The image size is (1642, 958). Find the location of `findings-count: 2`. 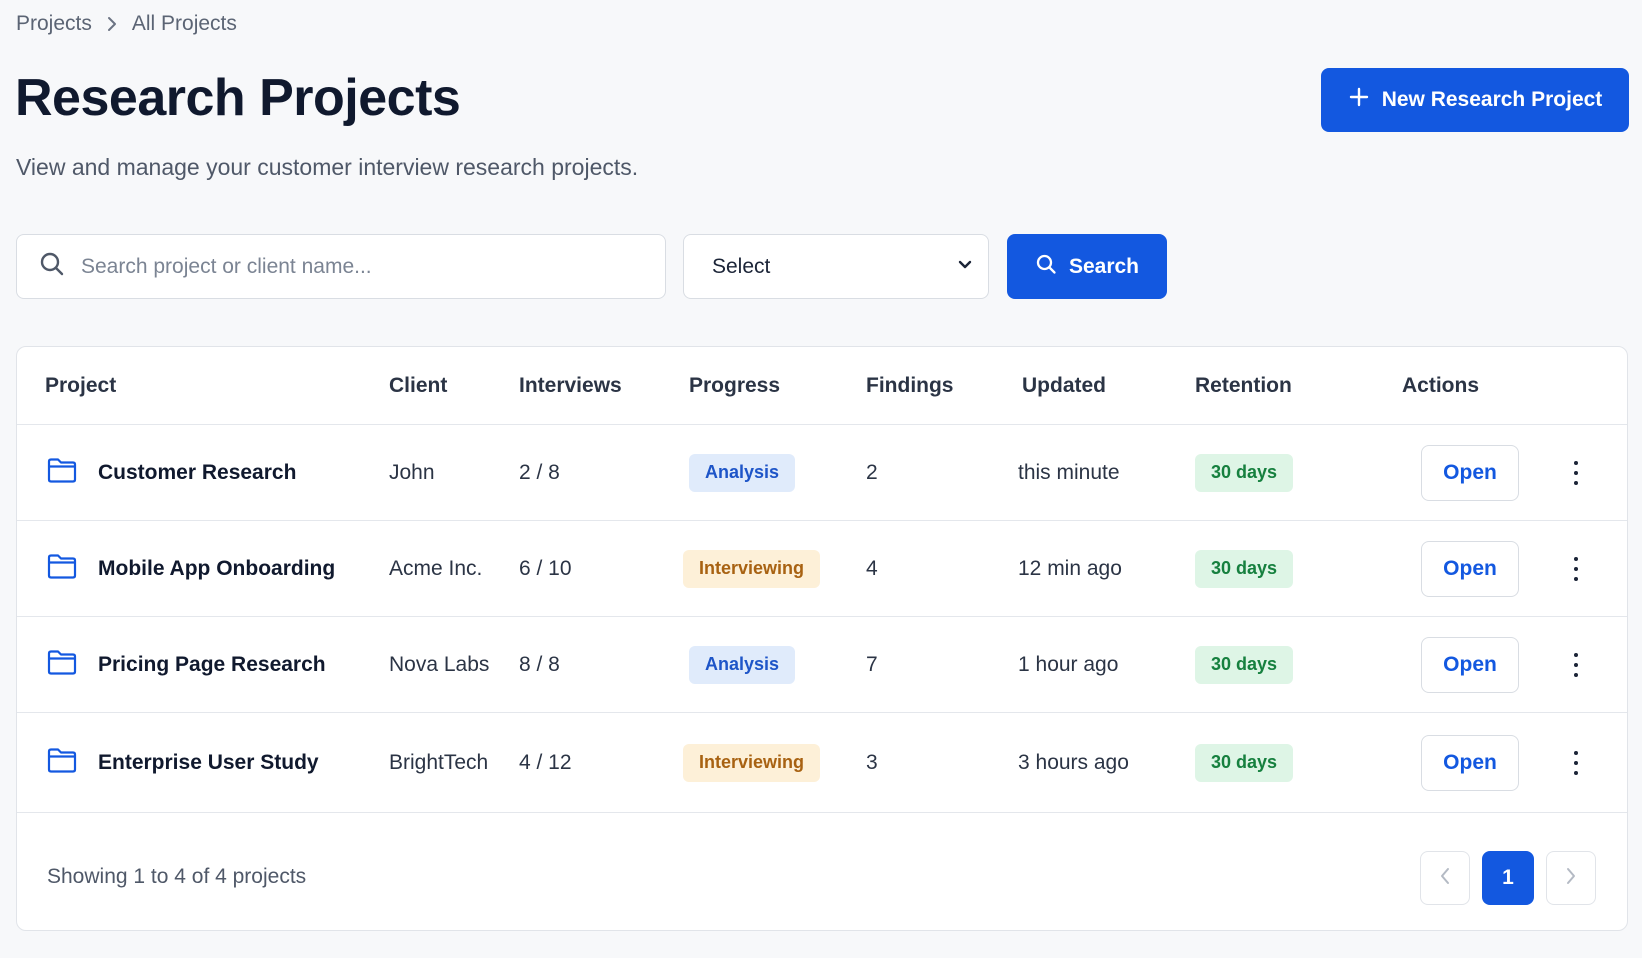

findings-count: 2 is located at coordinates (872, 472).